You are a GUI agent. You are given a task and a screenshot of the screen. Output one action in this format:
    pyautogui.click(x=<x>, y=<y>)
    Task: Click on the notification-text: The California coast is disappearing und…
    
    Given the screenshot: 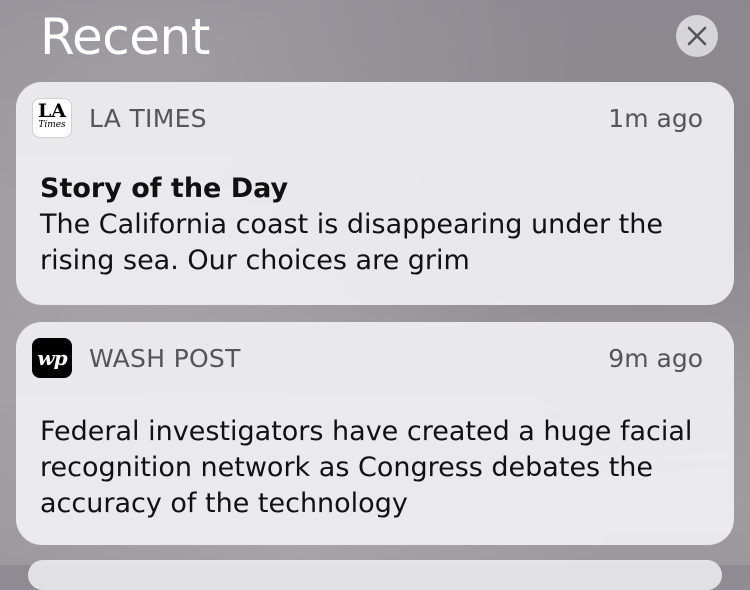 What is the action you would take?
    pyautogui.click(x=351, y=242)
    